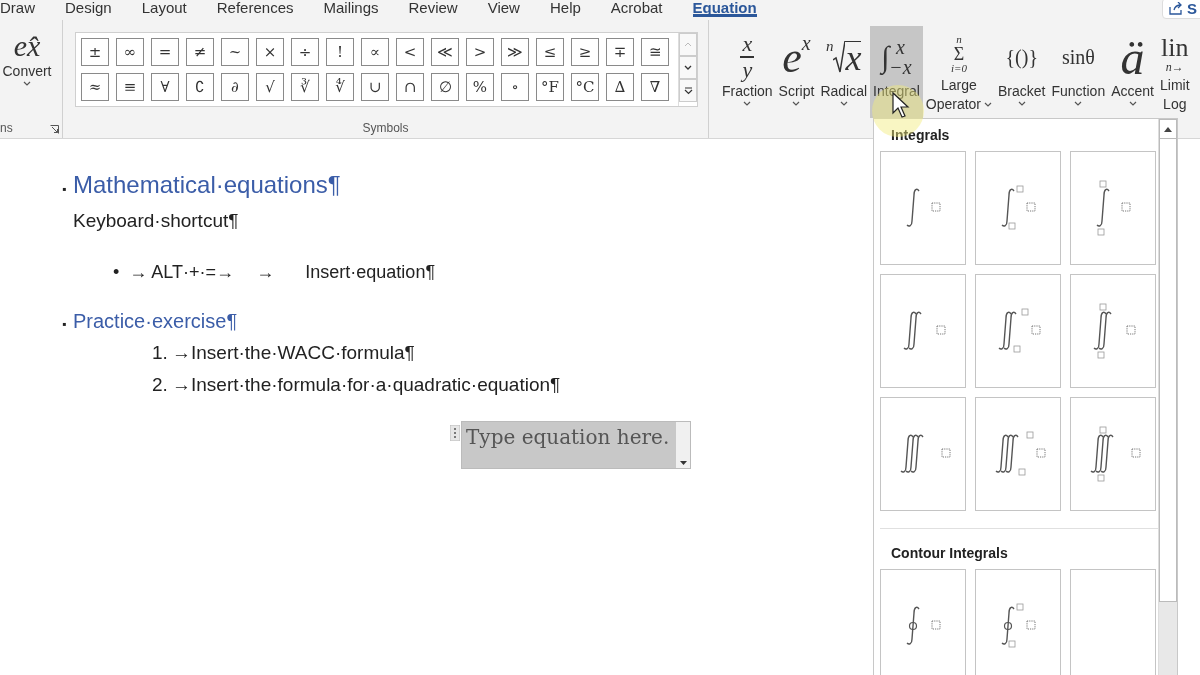 This screenshot has width=1200, height=675. What do you see at coordinates (340, 52) in the screenshot?
I see `symbol-button: !` at bounding box center [340, 52].